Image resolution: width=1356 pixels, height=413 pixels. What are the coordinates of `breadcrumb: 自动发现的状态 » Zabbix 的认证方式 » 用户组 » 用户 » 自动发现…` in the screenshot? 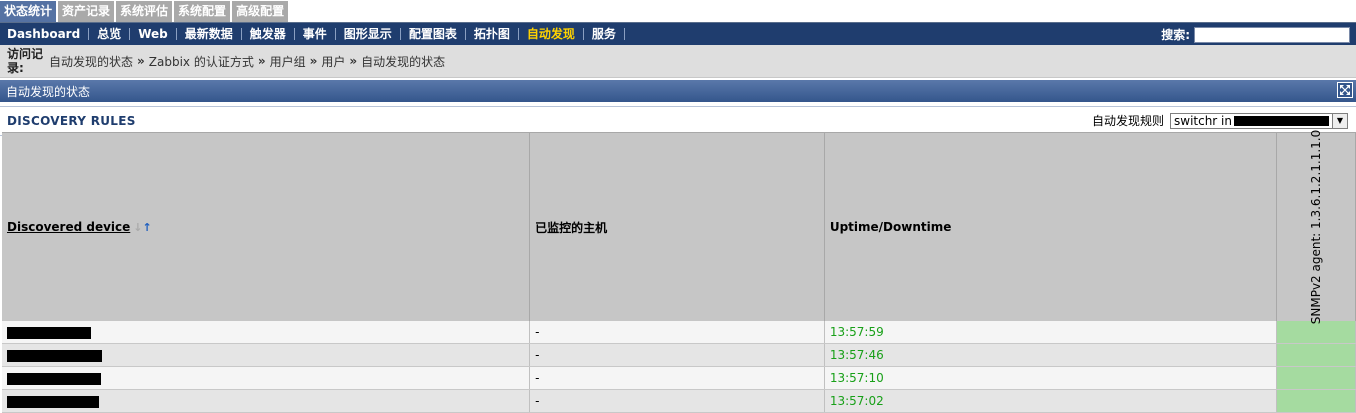 It's located at (247, 61).